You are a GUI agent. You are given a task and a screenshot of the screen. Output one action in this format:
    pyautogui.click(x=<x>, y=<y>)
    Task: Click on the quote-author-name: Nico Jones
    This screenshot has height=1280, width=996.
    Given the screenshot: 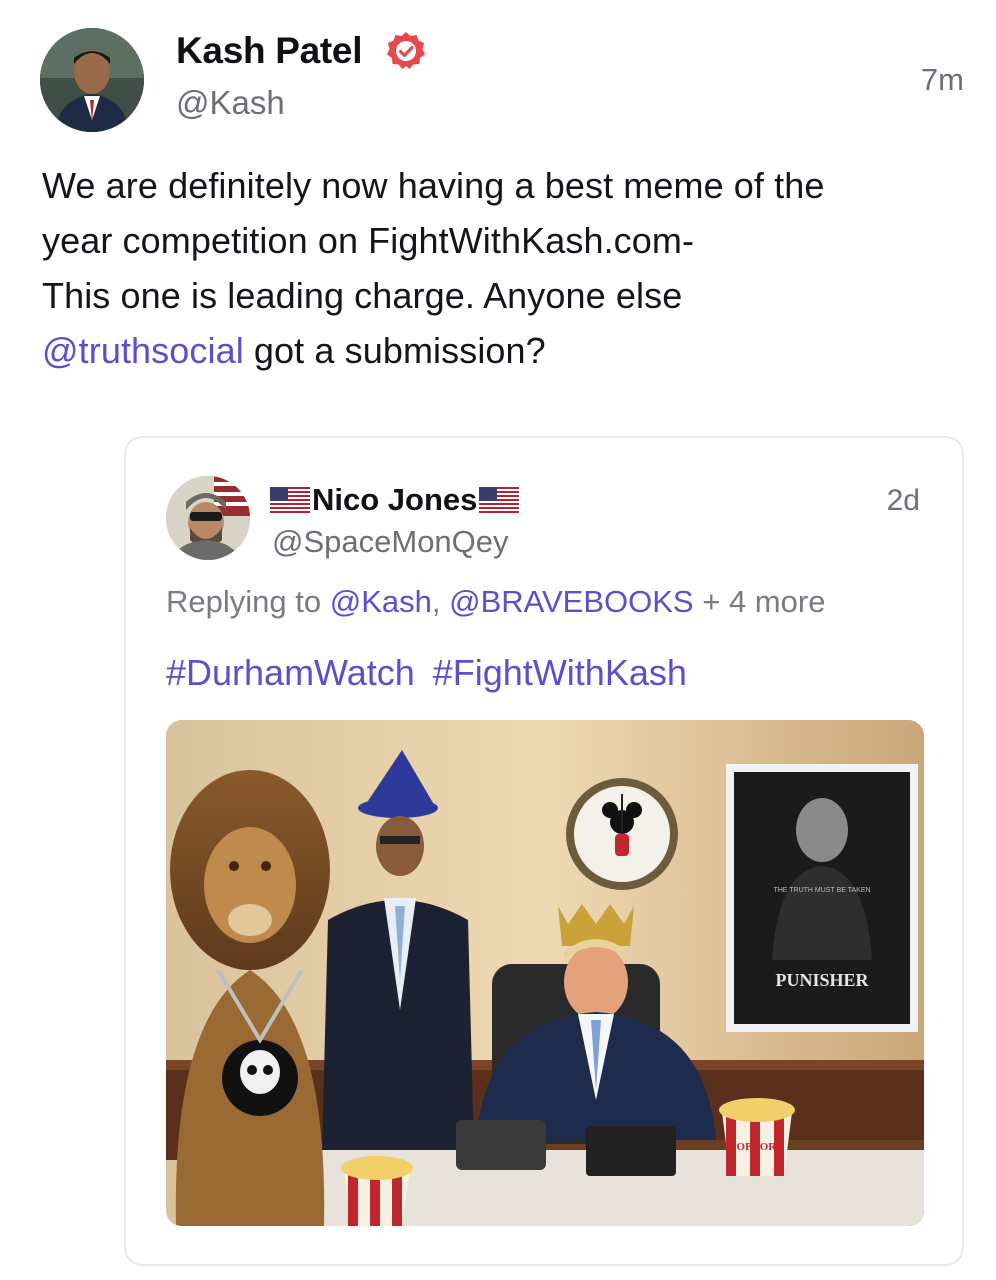 What is the action you would take?
    pyautogui.click(x=394, y=500)
    